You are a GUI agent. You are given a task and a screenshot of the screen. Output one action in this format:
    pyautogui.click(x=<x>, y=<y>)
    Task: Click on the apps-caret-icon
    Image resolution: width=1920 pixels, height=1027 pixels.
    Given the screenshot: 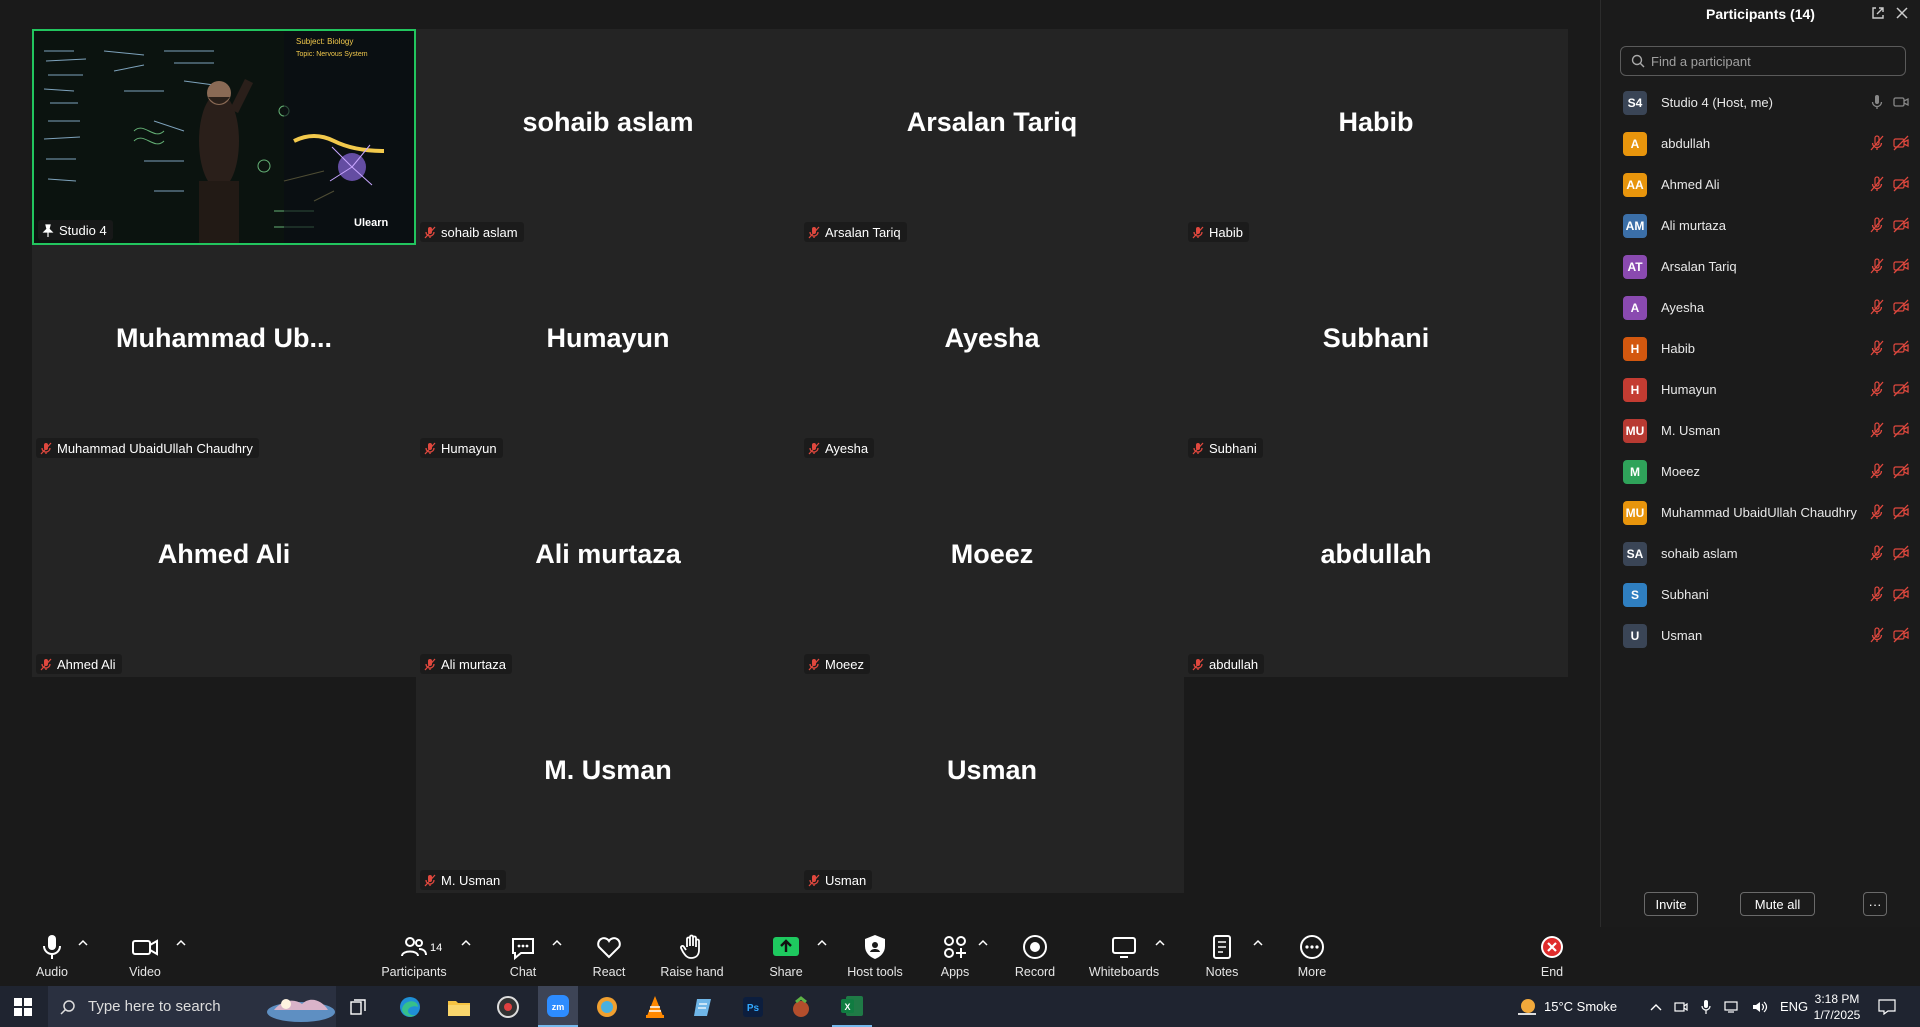 What is the action you would take?
    pyautogui.click(x=983, y=943)
    